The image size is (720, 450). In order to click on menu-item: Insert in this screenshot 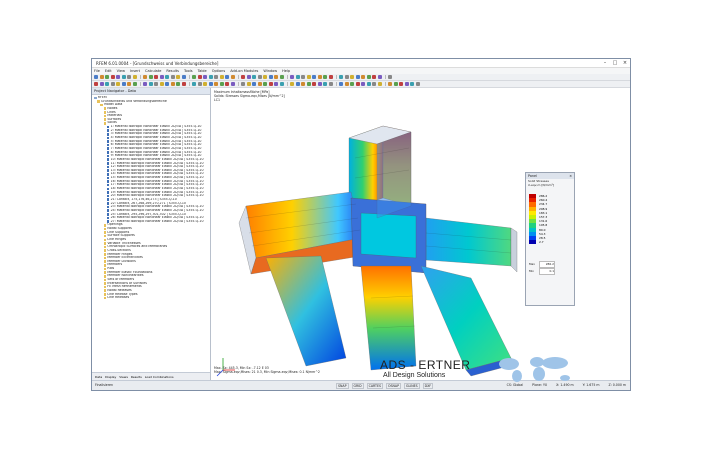, I will do `click(135, 71)`.